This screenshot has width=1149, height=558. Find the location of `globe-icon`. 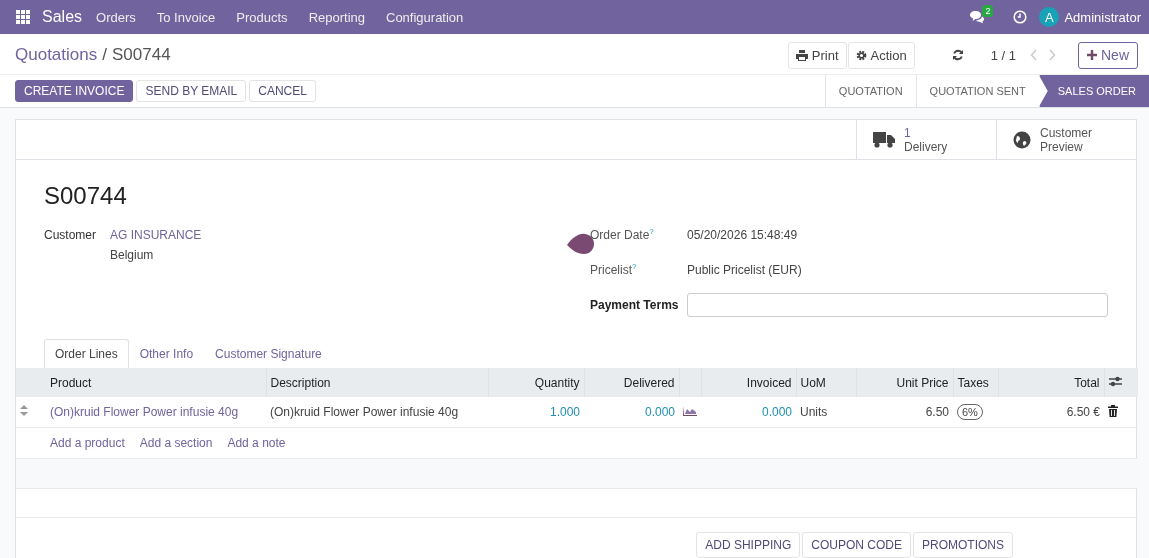

globe-icon is located at coordinates (1022, 139).